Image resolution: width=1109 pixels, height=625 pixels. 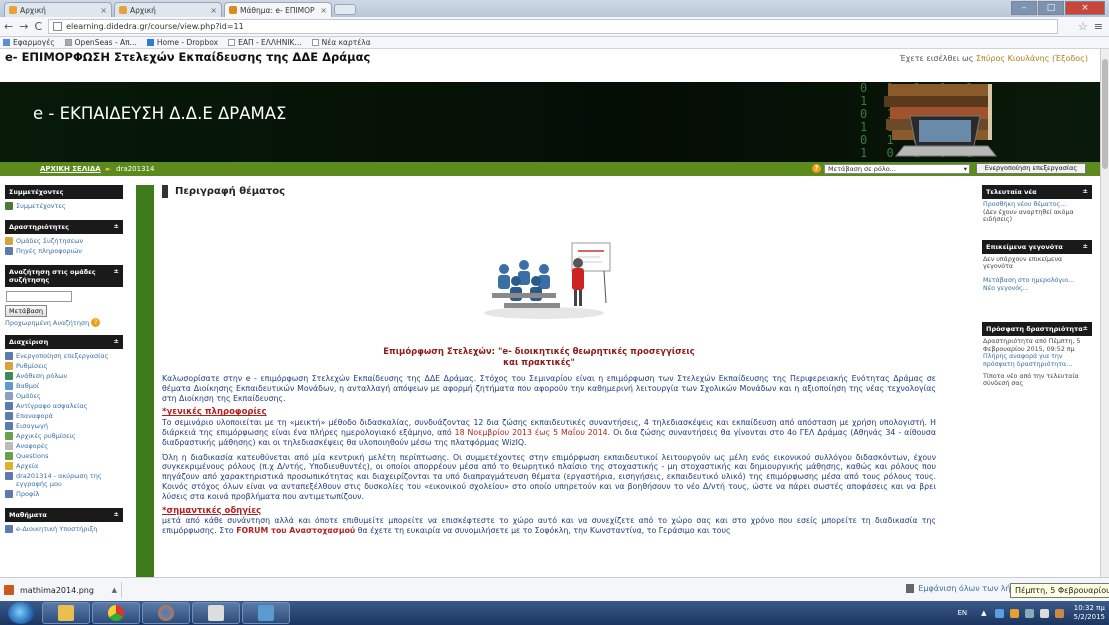 What do you see at coordinates (999, 613) in the screenshot?
I see `flag-icon` at bounding box center [999, 613].